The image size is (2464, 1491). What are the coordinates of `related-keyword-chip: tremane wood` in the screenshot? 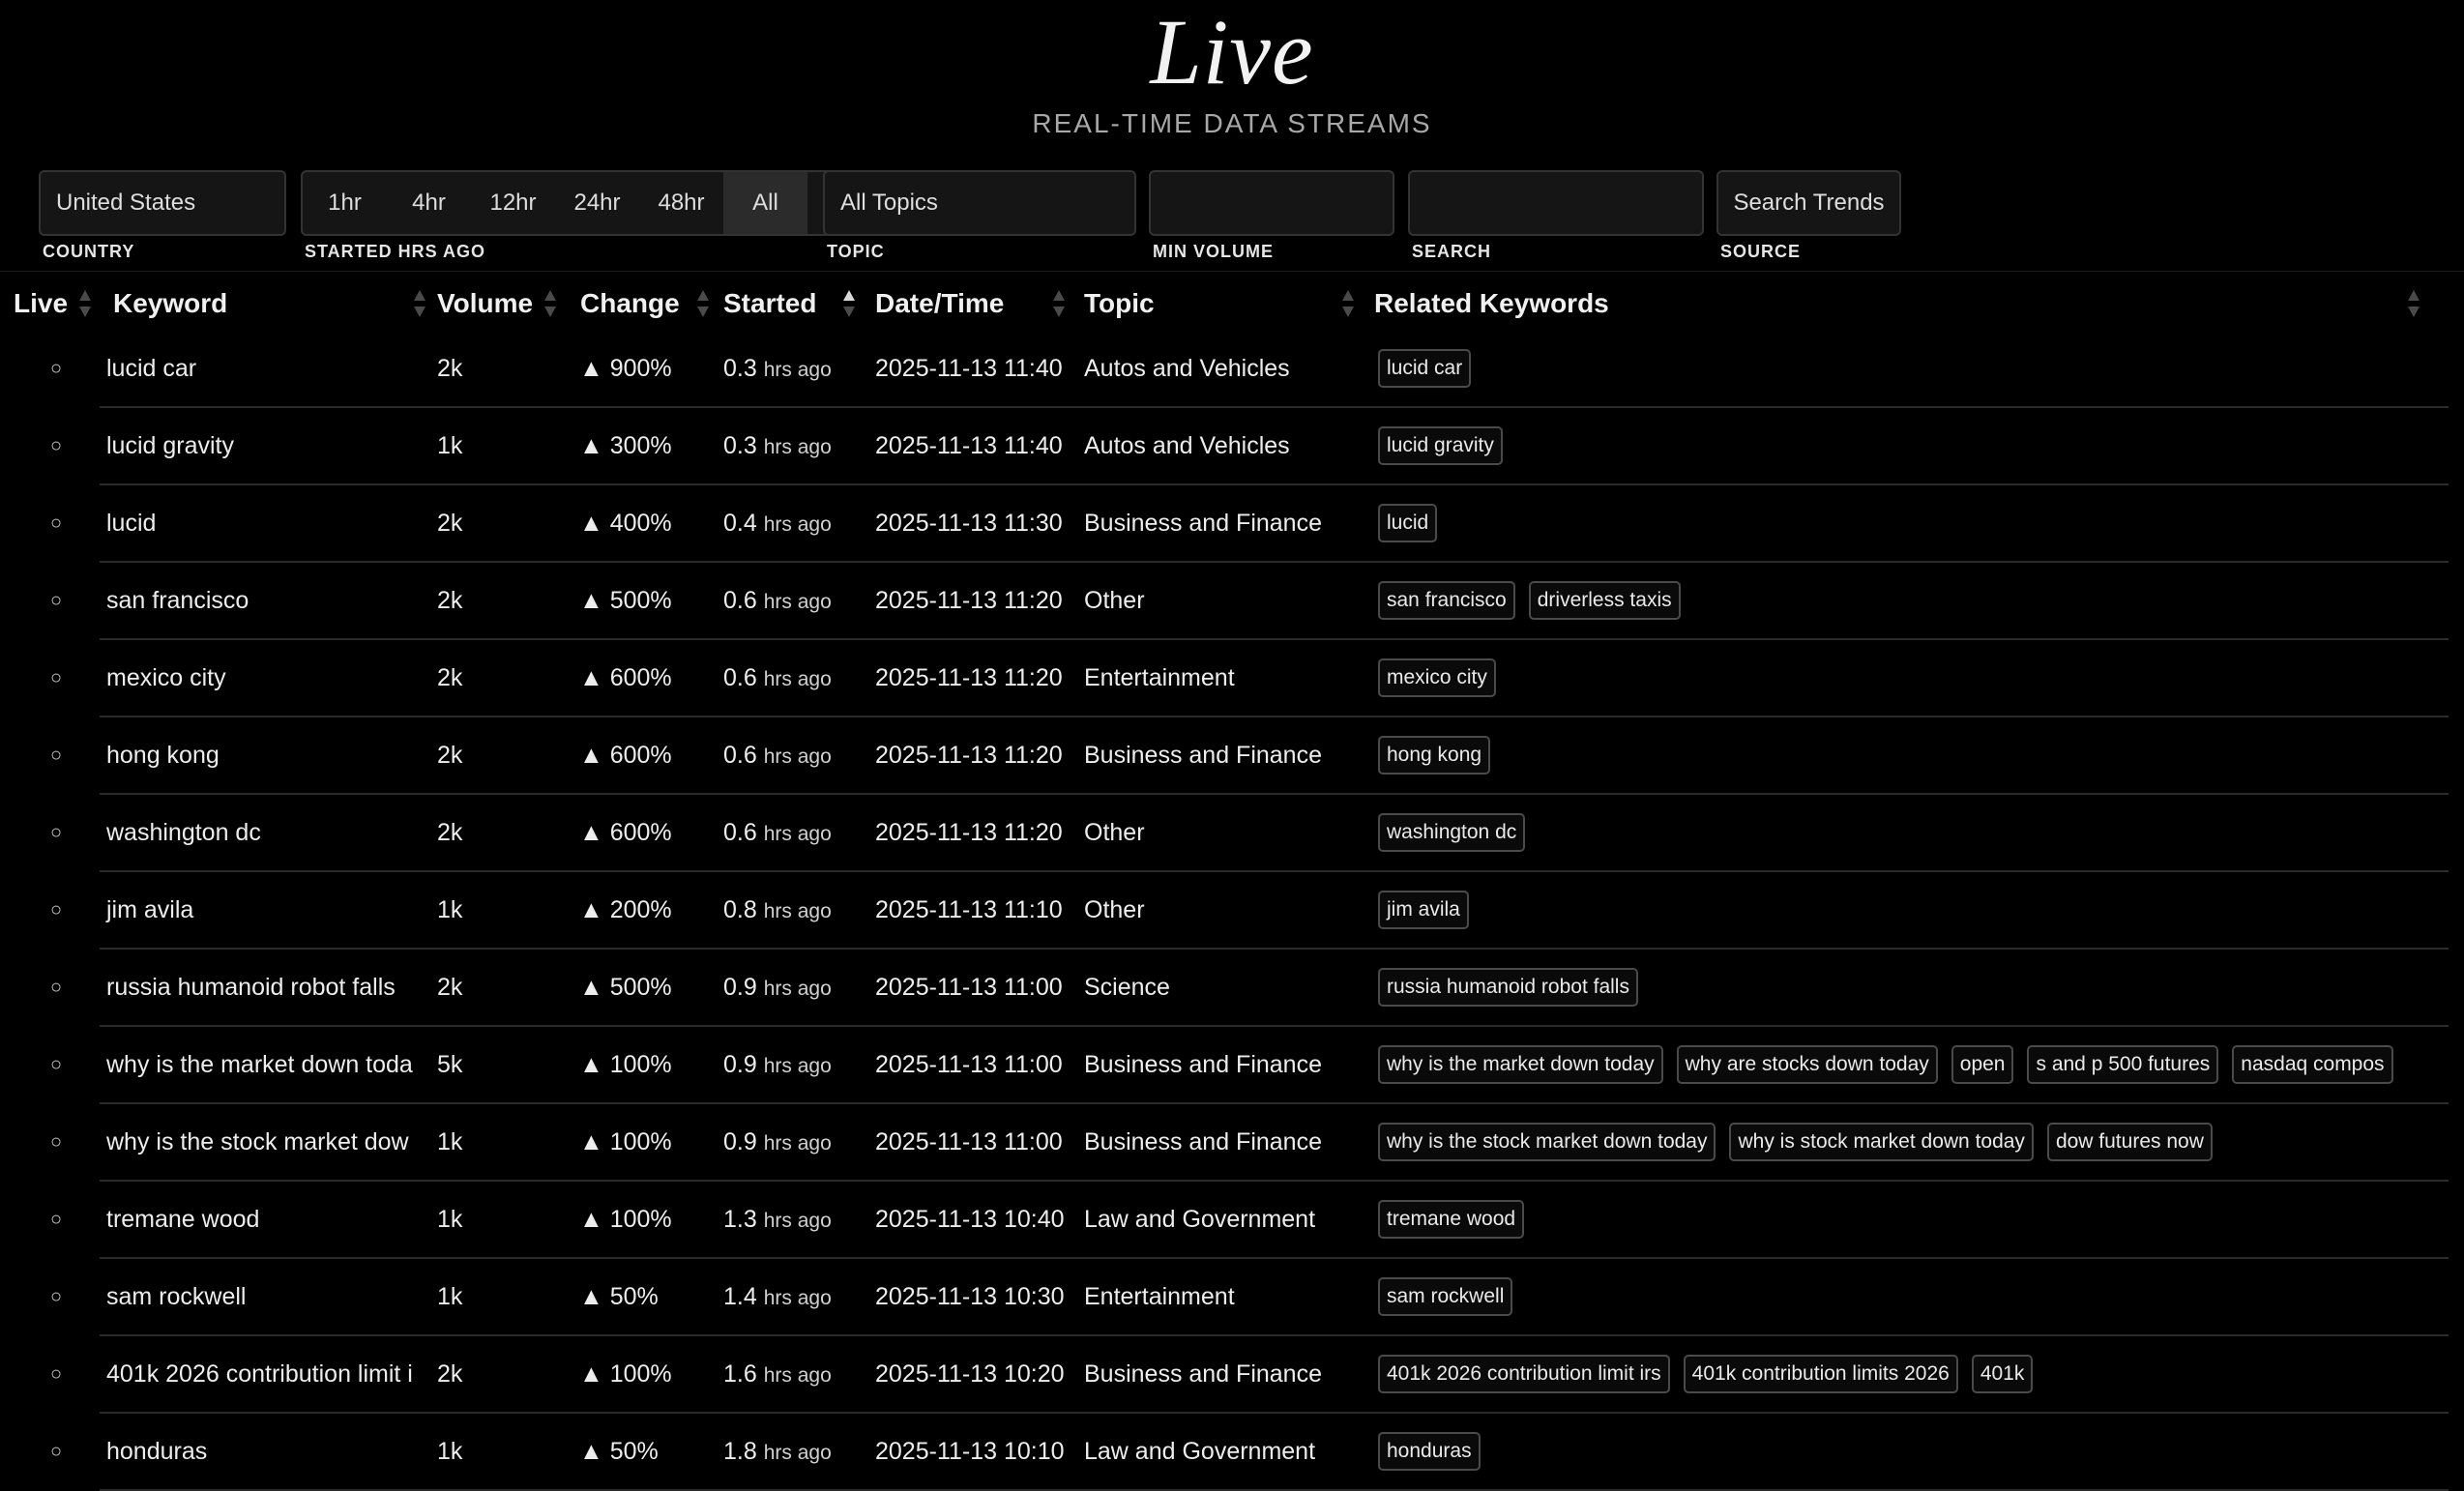 It's located at (1452, 1219).